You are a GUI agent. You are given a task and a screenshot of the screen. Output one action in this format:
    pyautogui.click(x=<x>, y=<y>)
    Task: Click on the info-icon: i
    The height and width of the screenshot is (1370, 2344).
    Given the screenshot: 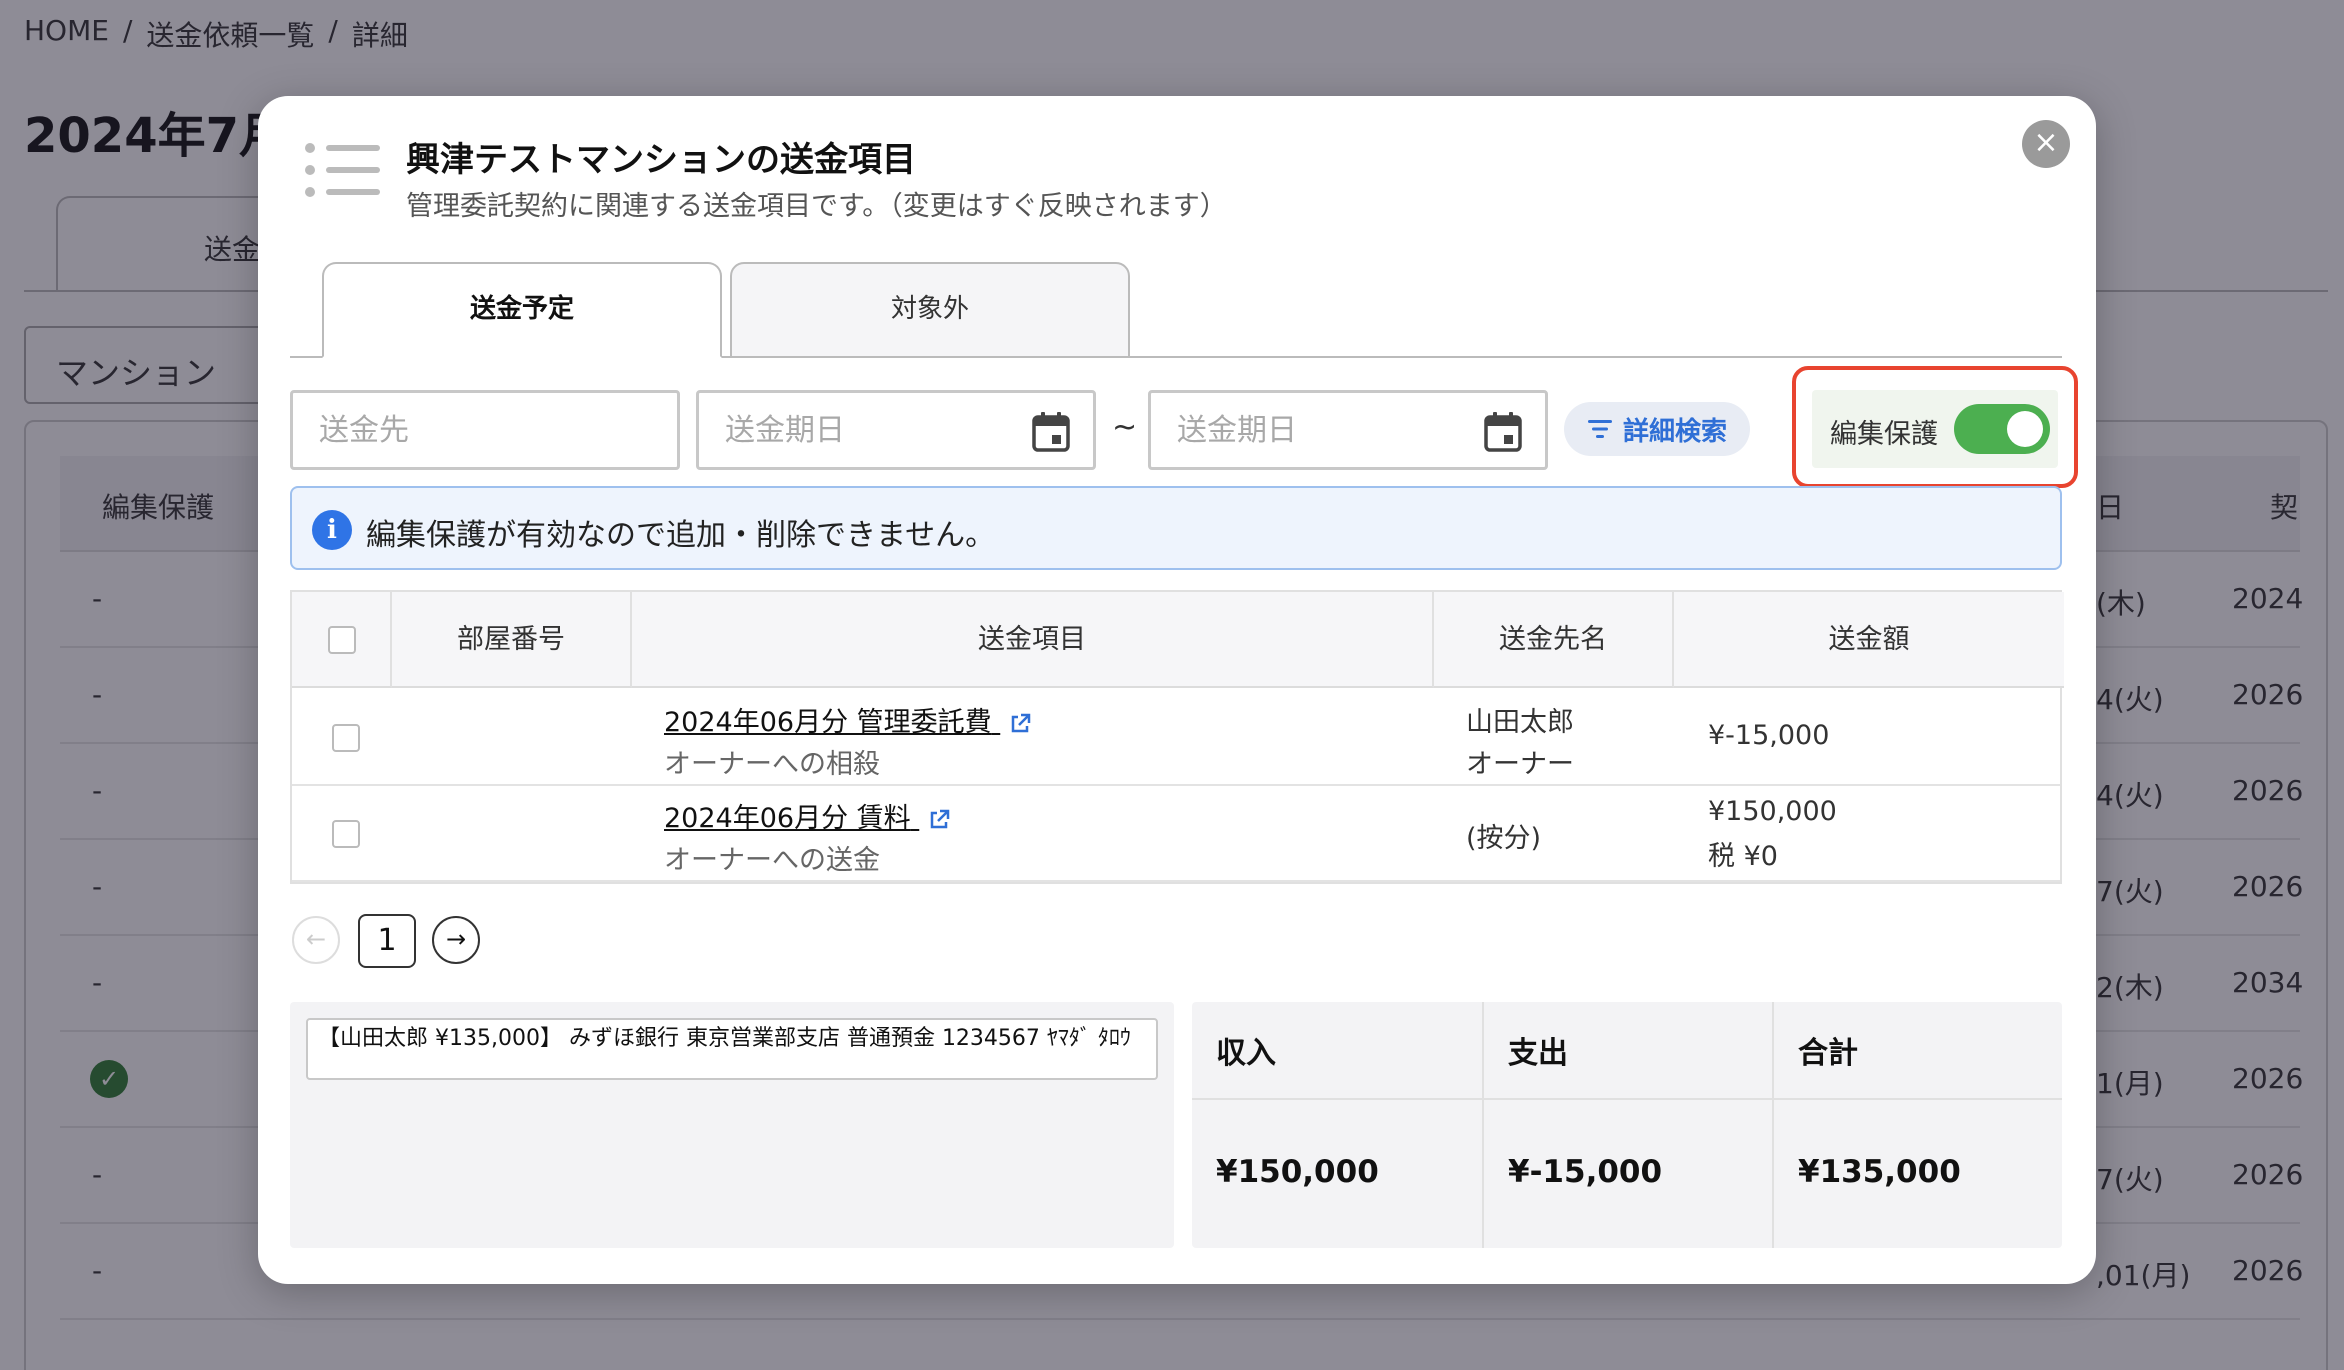 What is the action you would take?
    pyautogui.click(x=332, y=530)
    